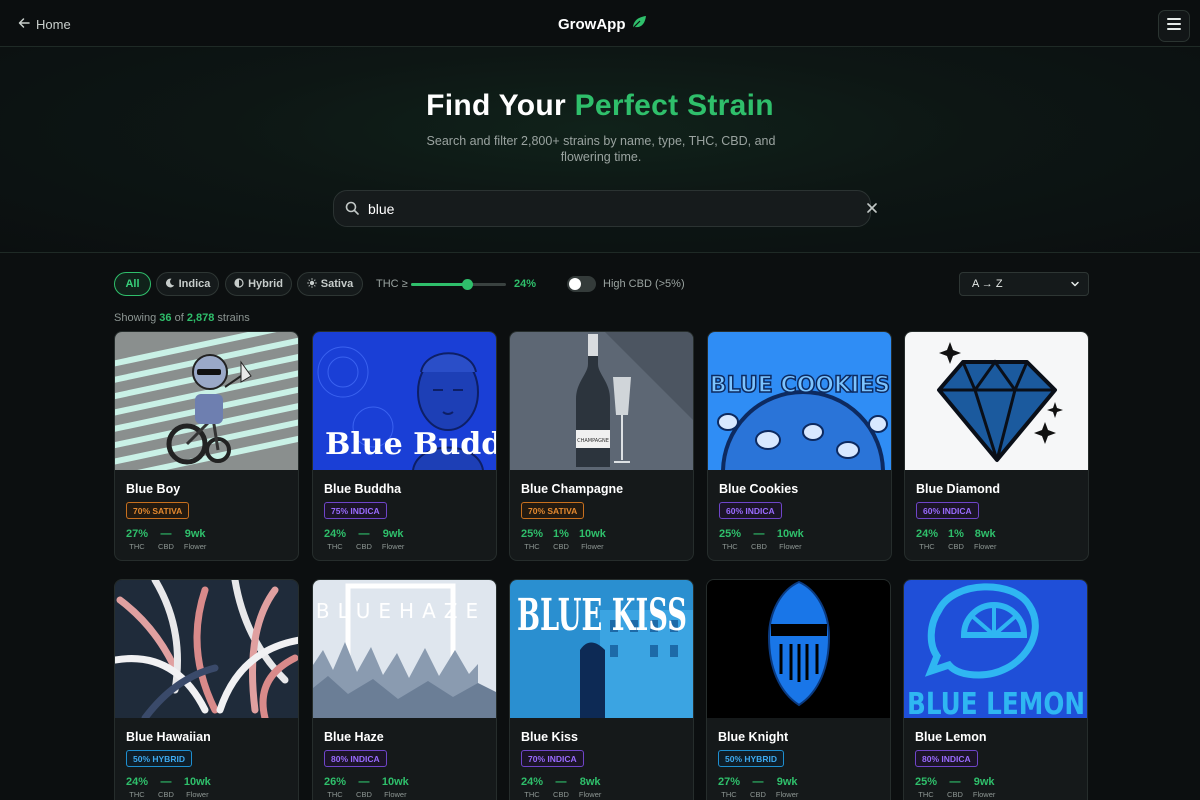 The width and height of the screenshot is (1200, 800). I want to click on strain-image: BLUEHAZE, so click(404, 649).